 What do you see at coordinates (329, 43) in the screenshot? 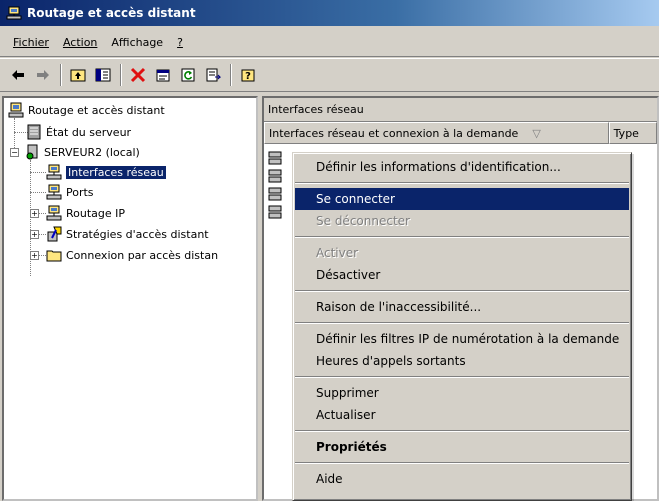
I see `menu-bar: Fichier Action Affichage ?` at bounding box center [329, 43].